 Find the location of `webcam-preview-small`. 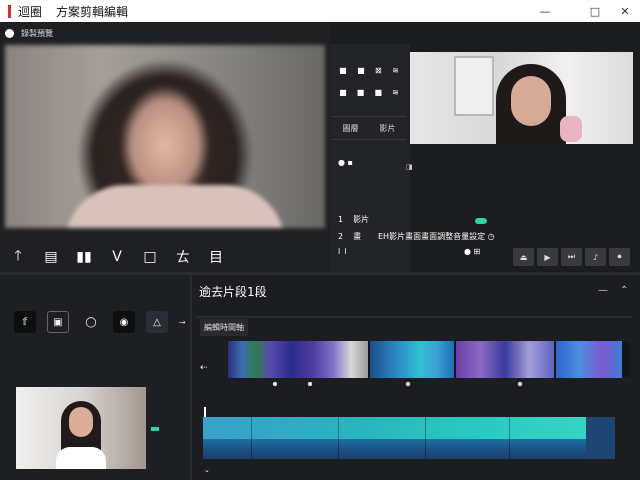

webcam-preview-small is located at coordinates (81, 428).